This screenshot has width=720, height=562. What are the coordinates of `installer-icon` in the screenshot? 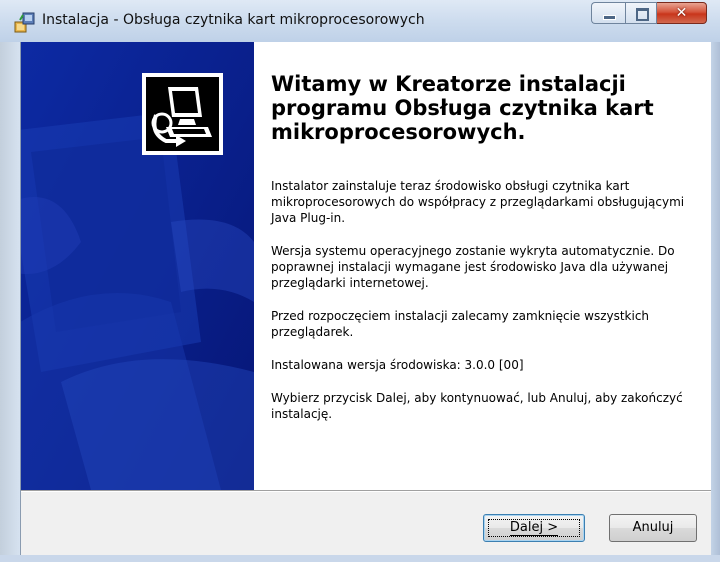 It's located at (24, 22).